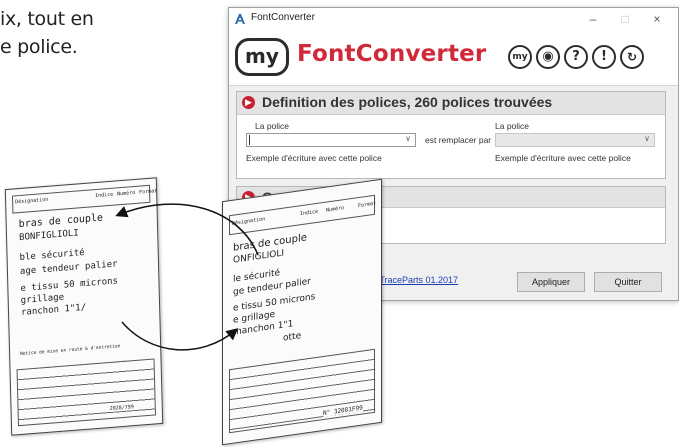  I want to click on conversion-arrows, so click(187, 277).